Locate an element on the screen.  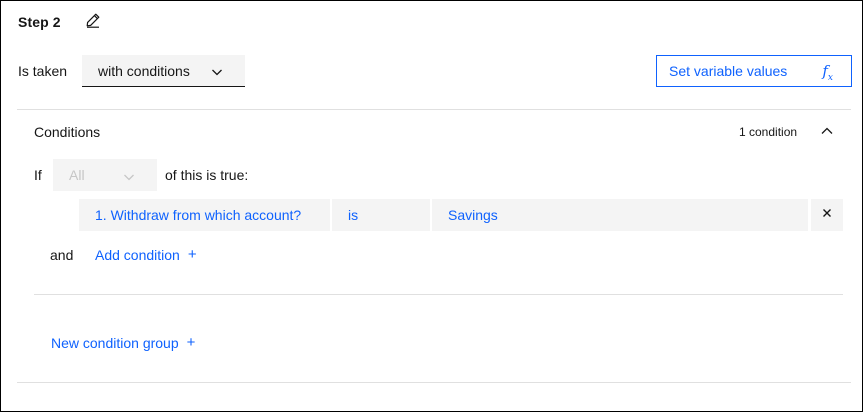
set-variable-values-button: Set variable values fx is located at coordinates (754, 71).